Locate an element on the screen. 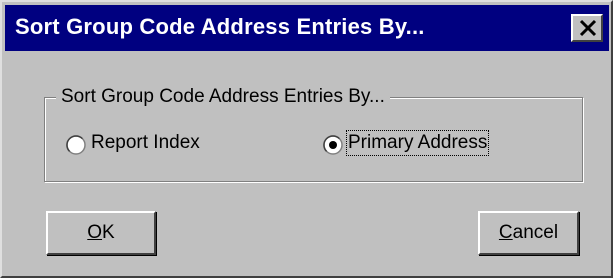  primary-address-radio is located at coordinates (333, 145).